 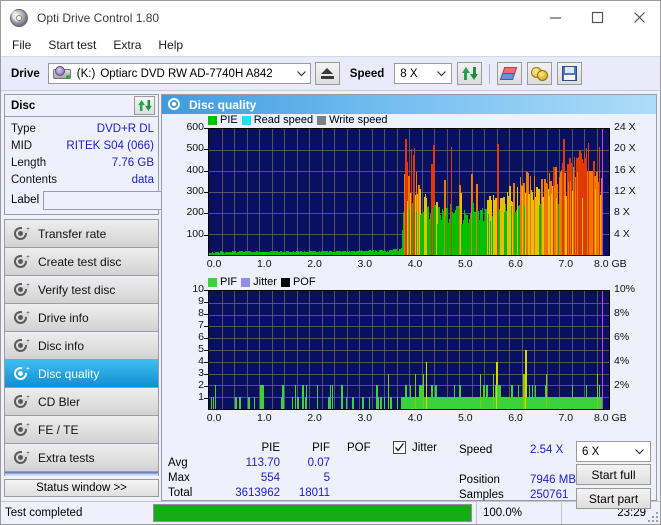 What do you see at coordinates (602, 192) in the screenshot?
I see `end-marker-line` at bounding box center [602, 192].